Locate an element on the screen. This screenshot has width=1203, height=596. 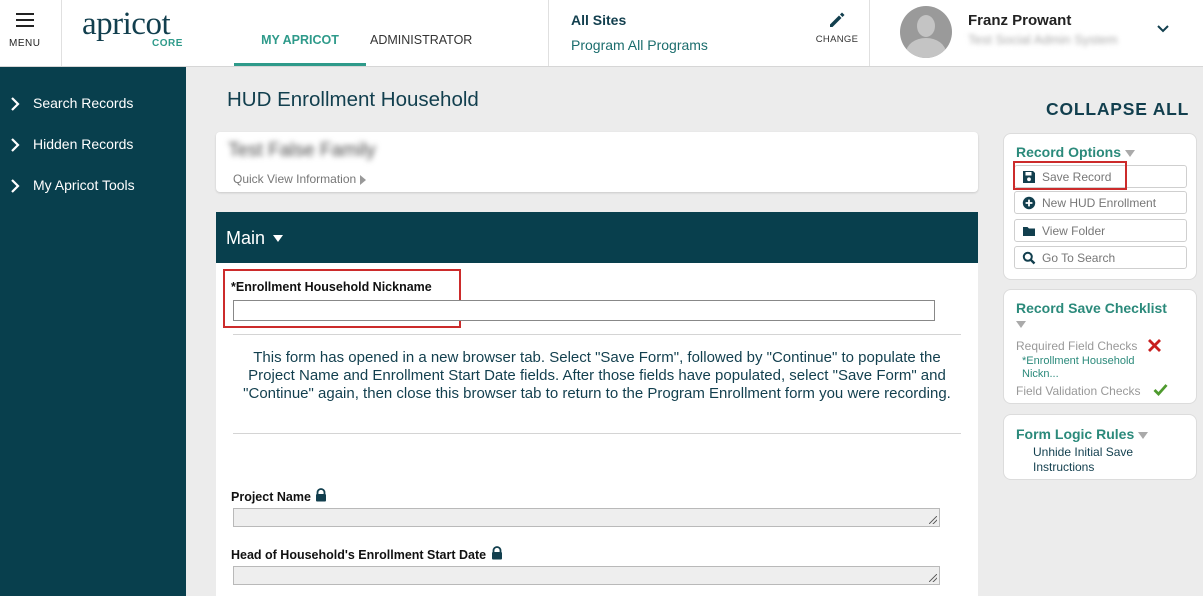
sidebar-item-label: Search Records is located at coordinates (83, 103).